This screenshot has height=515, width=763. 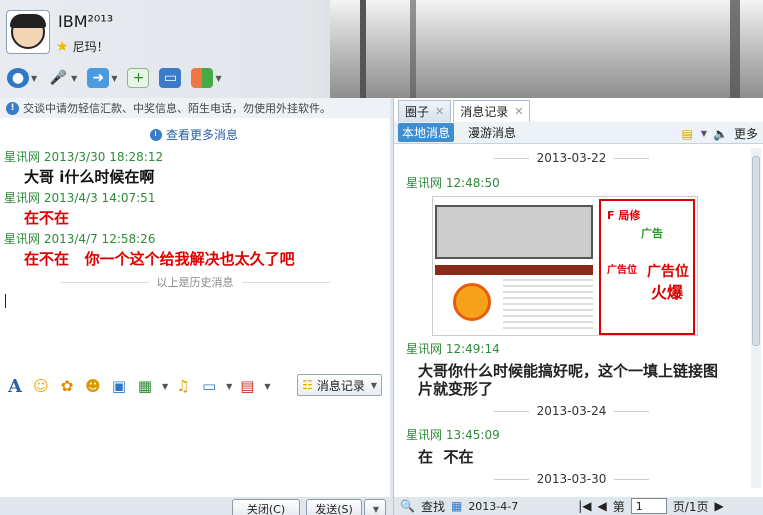 What do you see at coordinates (453, 435) in the screenshot?
I see `message-header: 星讯网 13:45:09` at bounding box center [453, 435].